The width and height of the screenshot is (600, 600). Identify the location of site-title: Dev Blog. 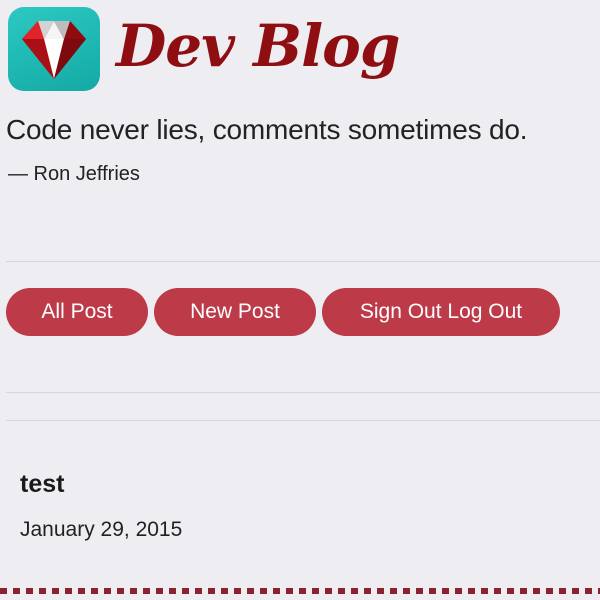
(258, 46).